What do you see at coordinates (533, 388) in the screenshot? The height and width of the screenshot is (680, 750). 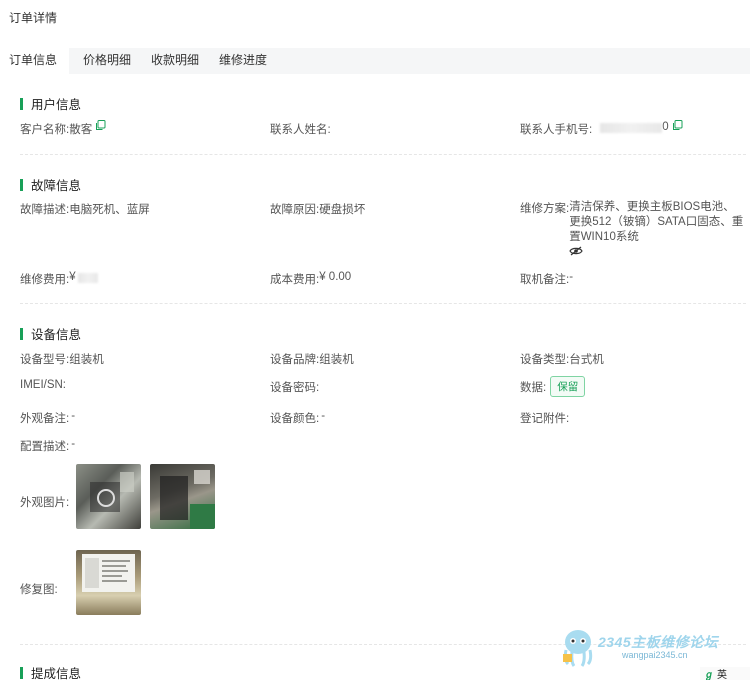 I see `data-label: 数据:` at bounding box center [533, 388].